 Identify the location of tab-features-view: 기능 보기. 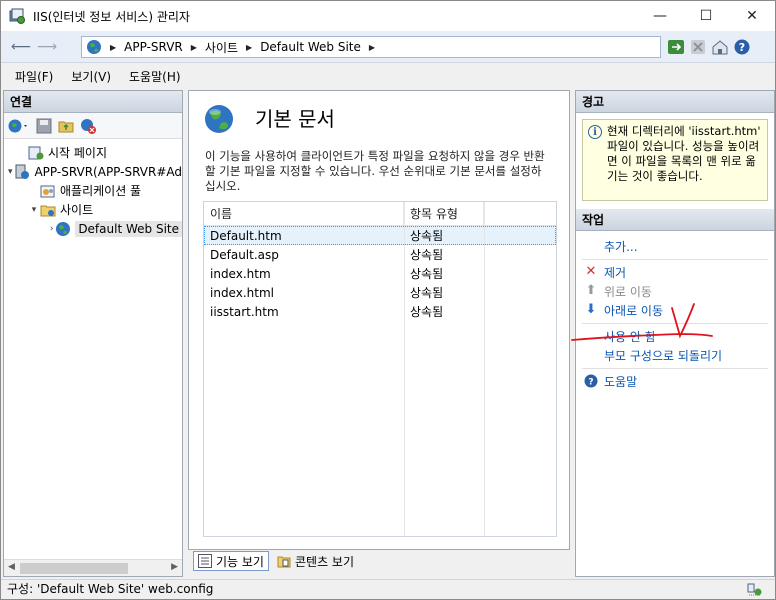
(231, 561).